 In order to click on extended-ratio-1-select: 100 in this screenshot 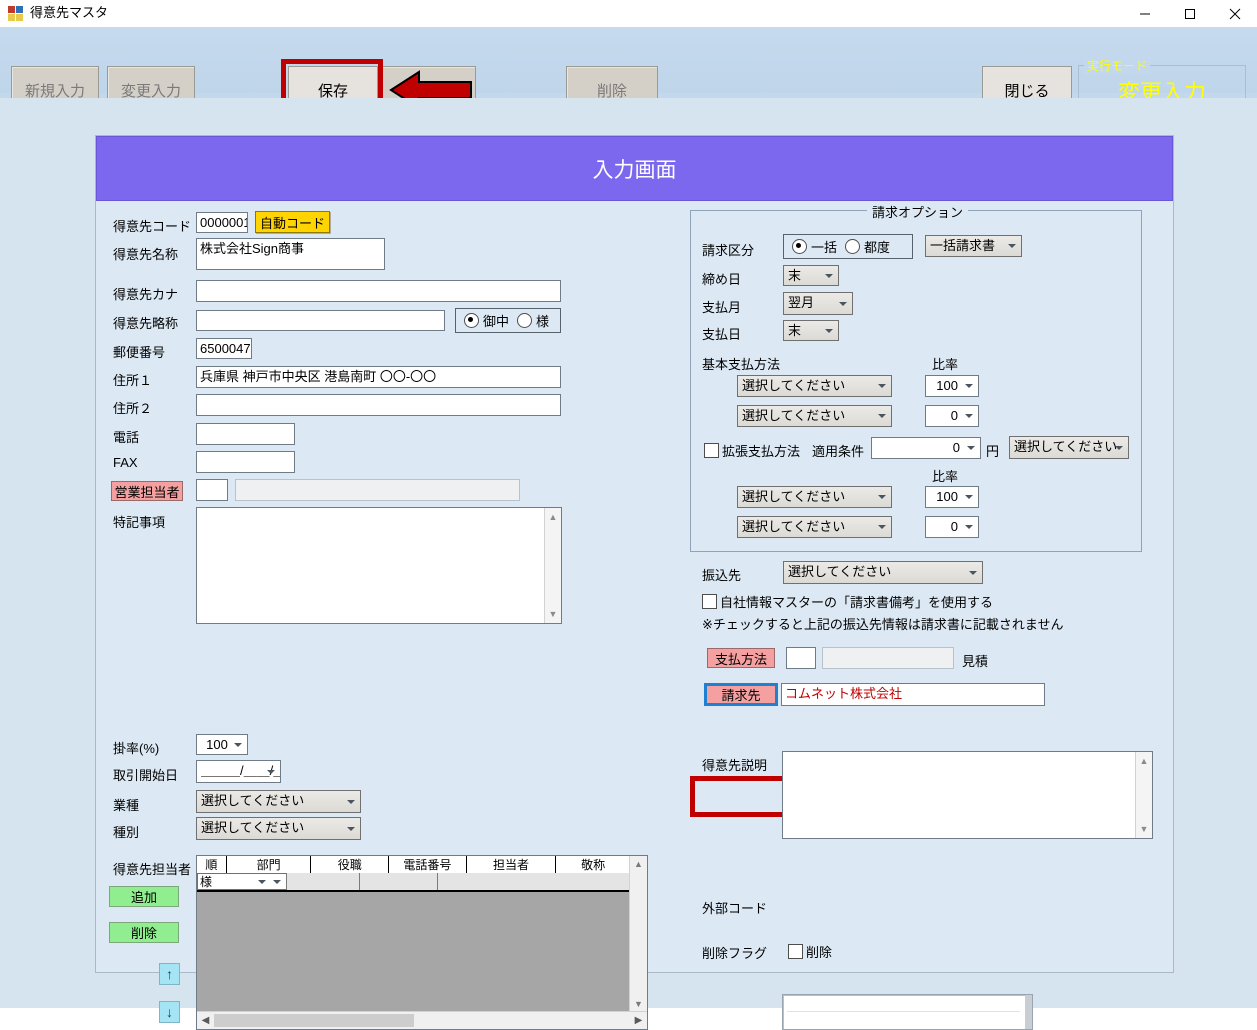, I will do `click(952, 497)`.